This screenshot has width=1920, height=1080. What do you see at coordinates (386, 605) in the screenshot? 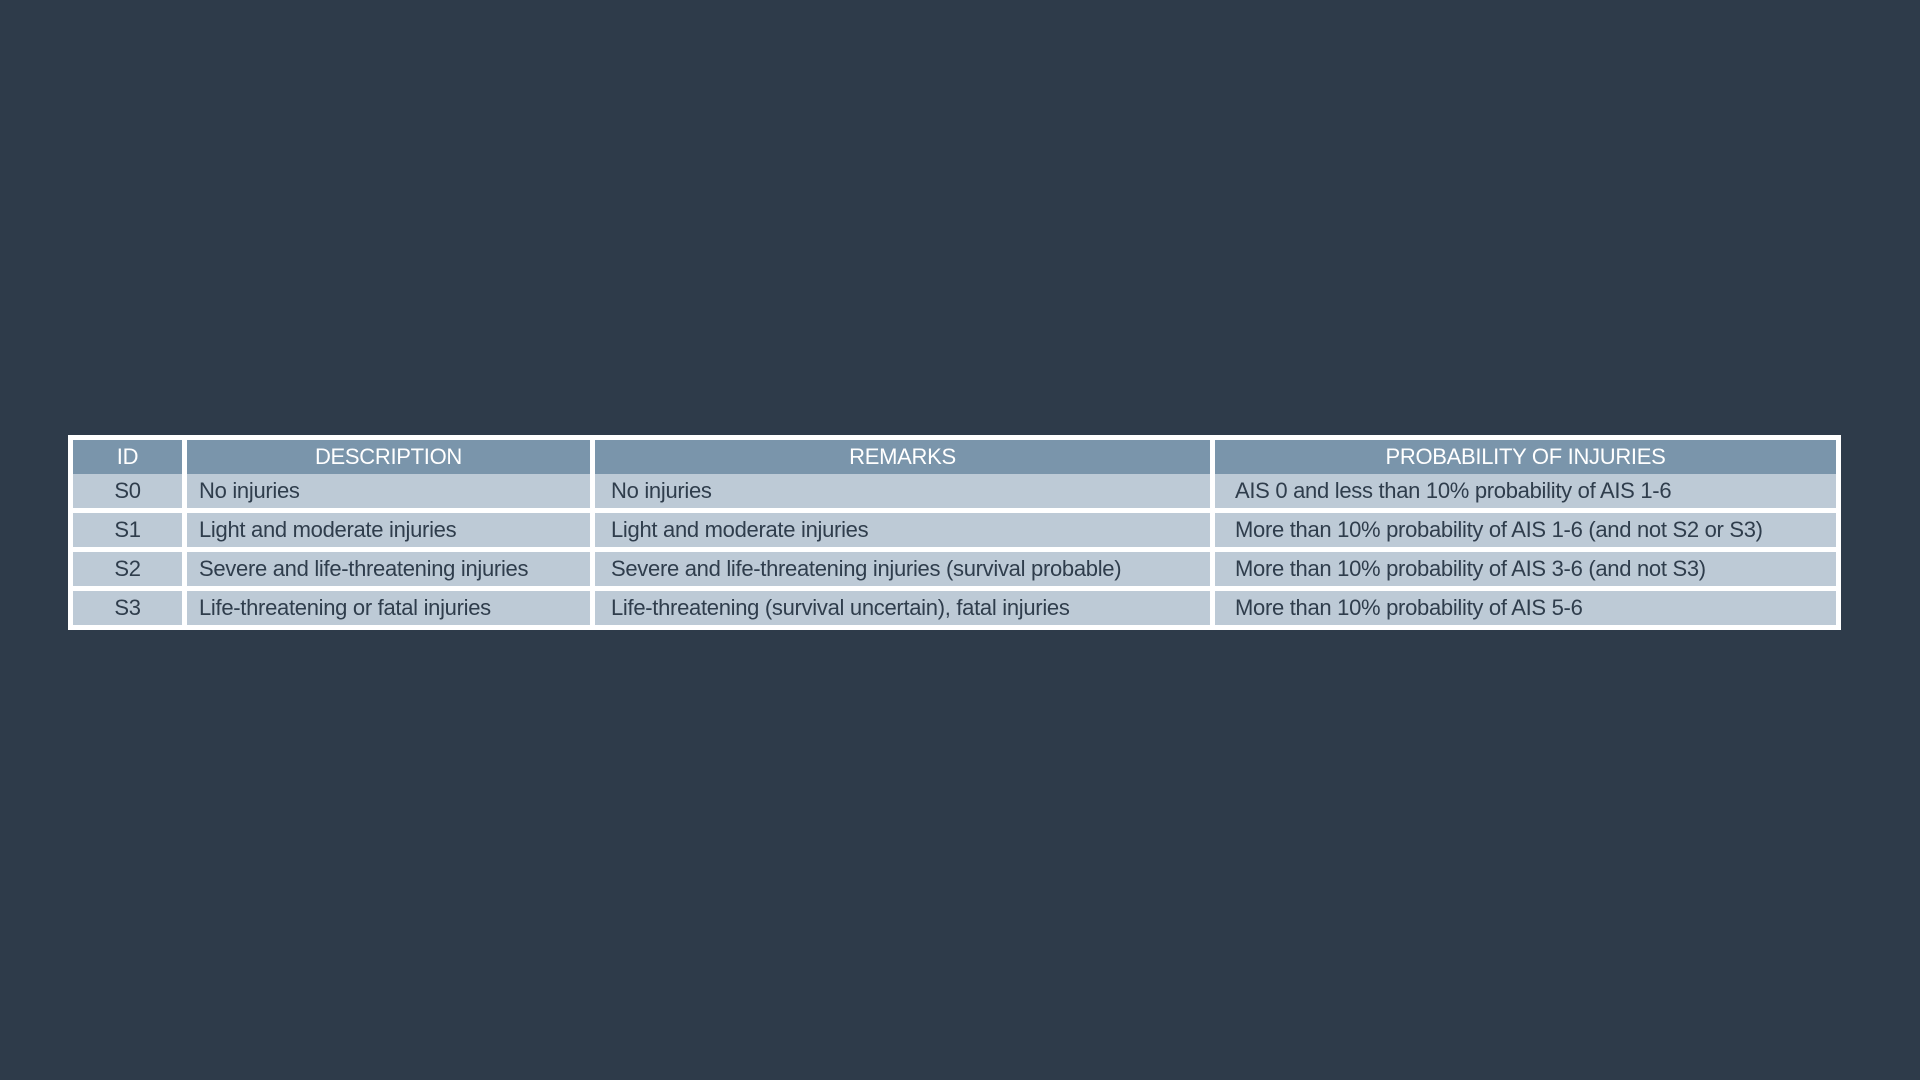
I see `cell-description: Life-threatening or fatal injuries` at bounding box center [386, 605].